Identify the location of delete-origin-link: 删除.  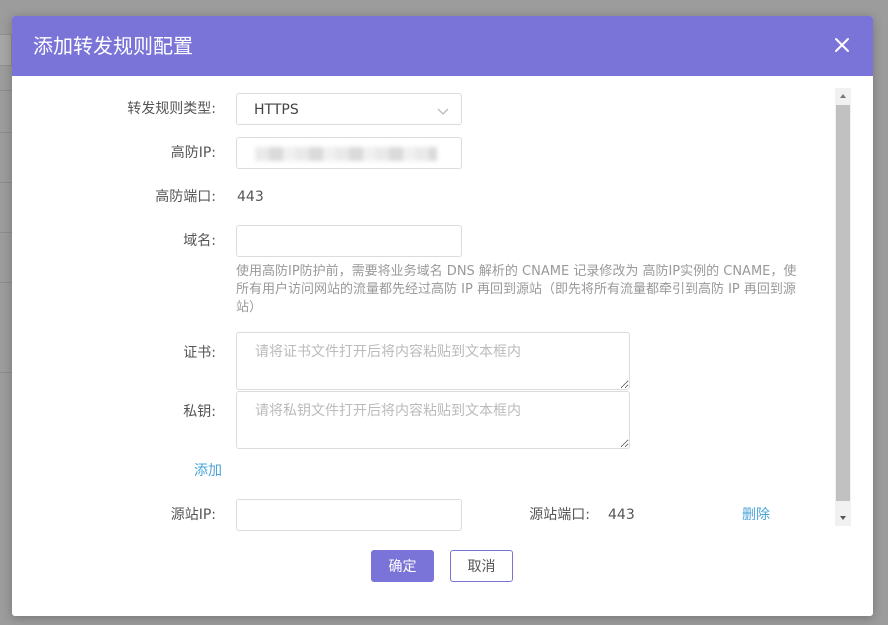
(756, 515).